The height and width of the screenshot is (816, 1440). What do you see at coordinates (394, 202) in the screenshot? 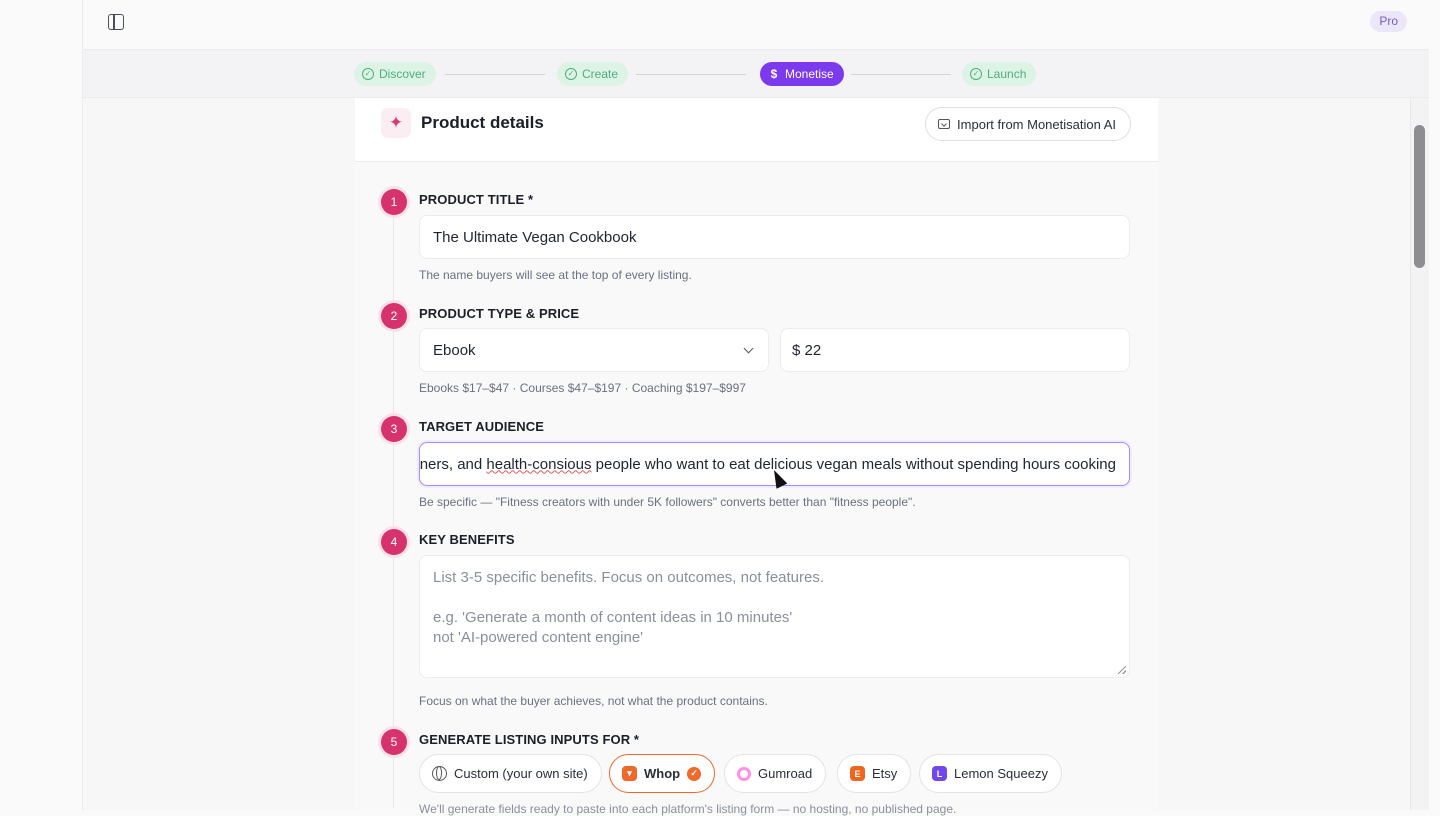
I see `section-number-1: 1` at bounding box center [394, 202].